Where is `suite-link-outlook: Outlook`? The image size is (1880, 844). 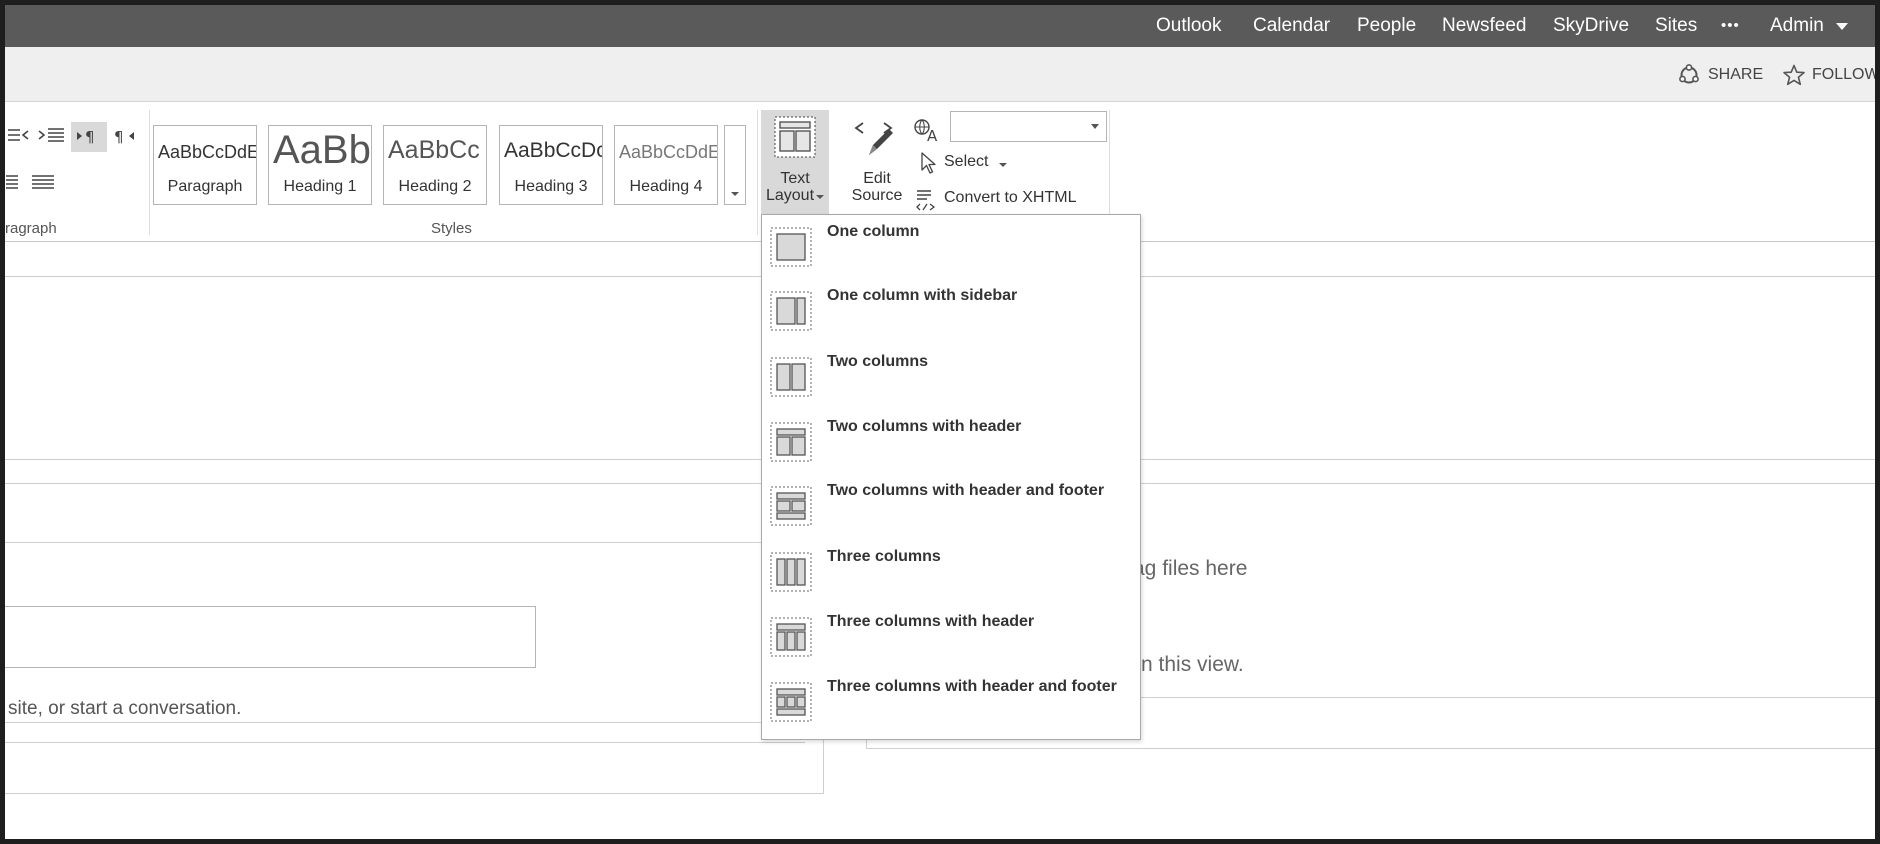 suite-link-outlook: Outlook is located at coordinates (1188, 26).